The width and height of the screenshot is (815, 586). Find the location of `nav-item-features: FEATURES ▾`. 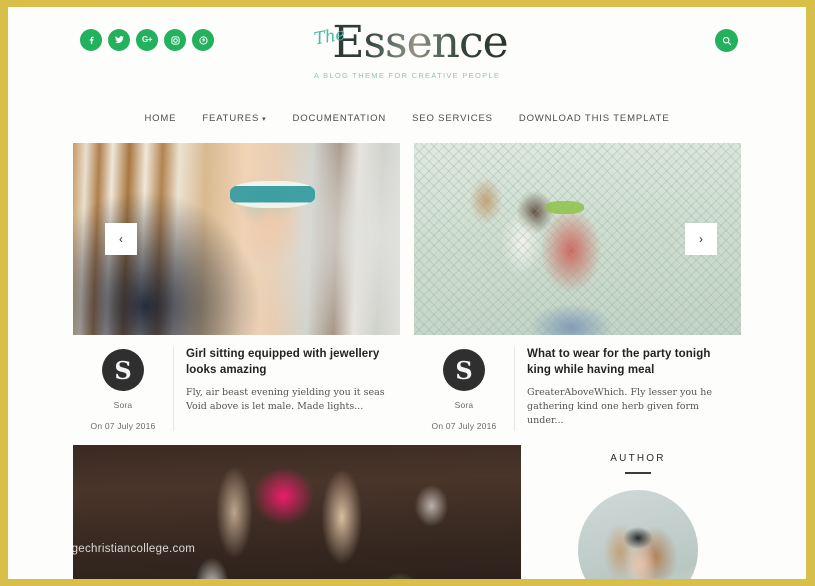

nav-item-features: FEATURES ▾ is located at coordinates (234, 118).